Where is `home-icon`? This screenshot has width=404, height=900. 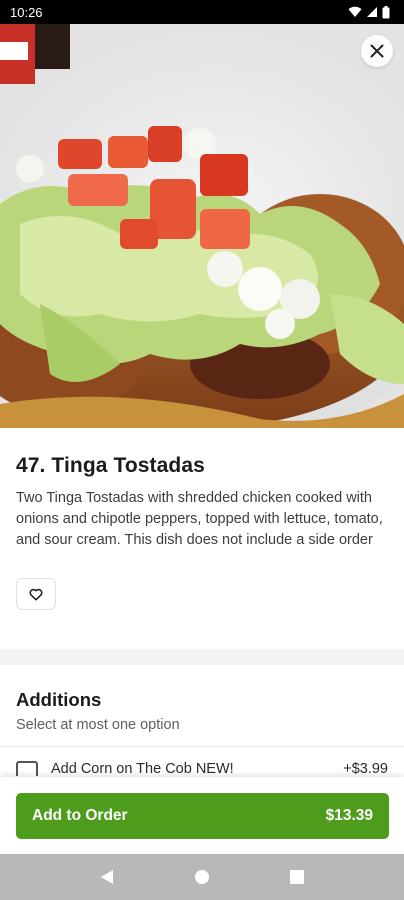
home-icon is located at coordinates (201, 877).